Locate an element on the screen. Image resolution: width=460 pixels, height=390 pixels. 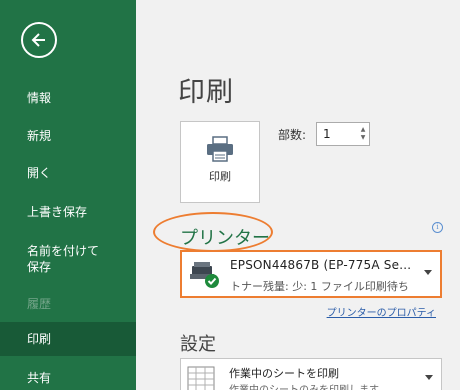
printer-heading: プリンター is located at coordinates (225, 238).